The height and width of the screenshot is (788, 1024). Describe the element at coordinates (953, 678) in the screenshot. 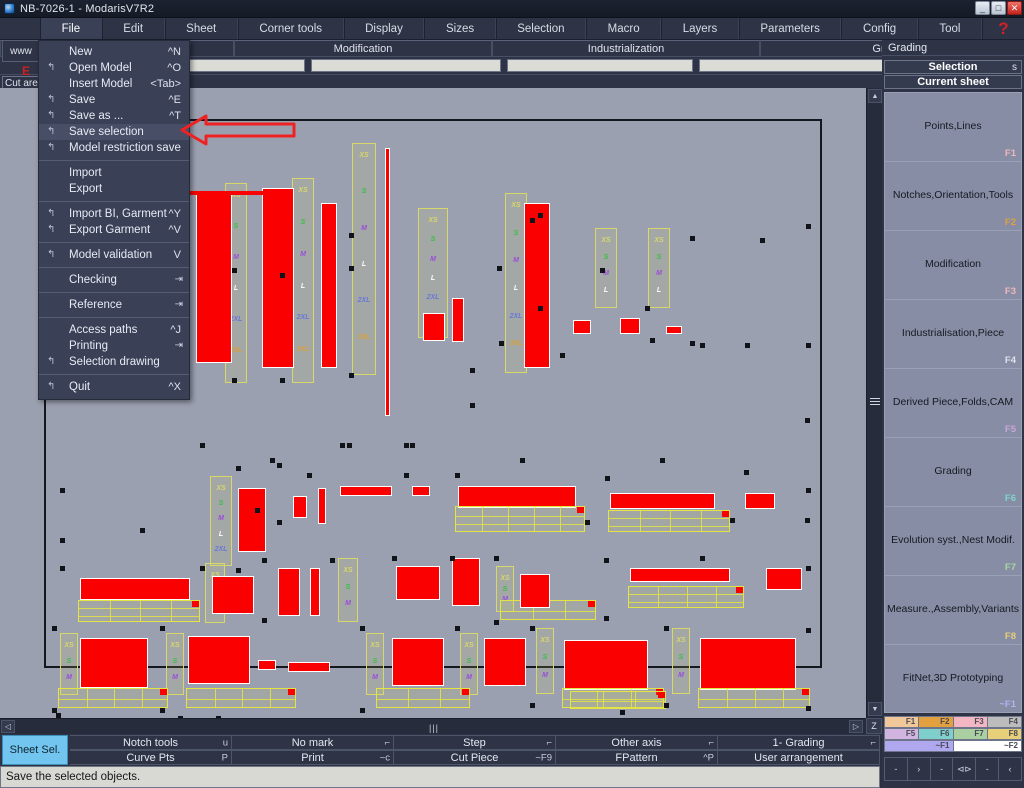

I see `sidebar-button-8: FitNet,3D Prototyping ~F1` at that location.